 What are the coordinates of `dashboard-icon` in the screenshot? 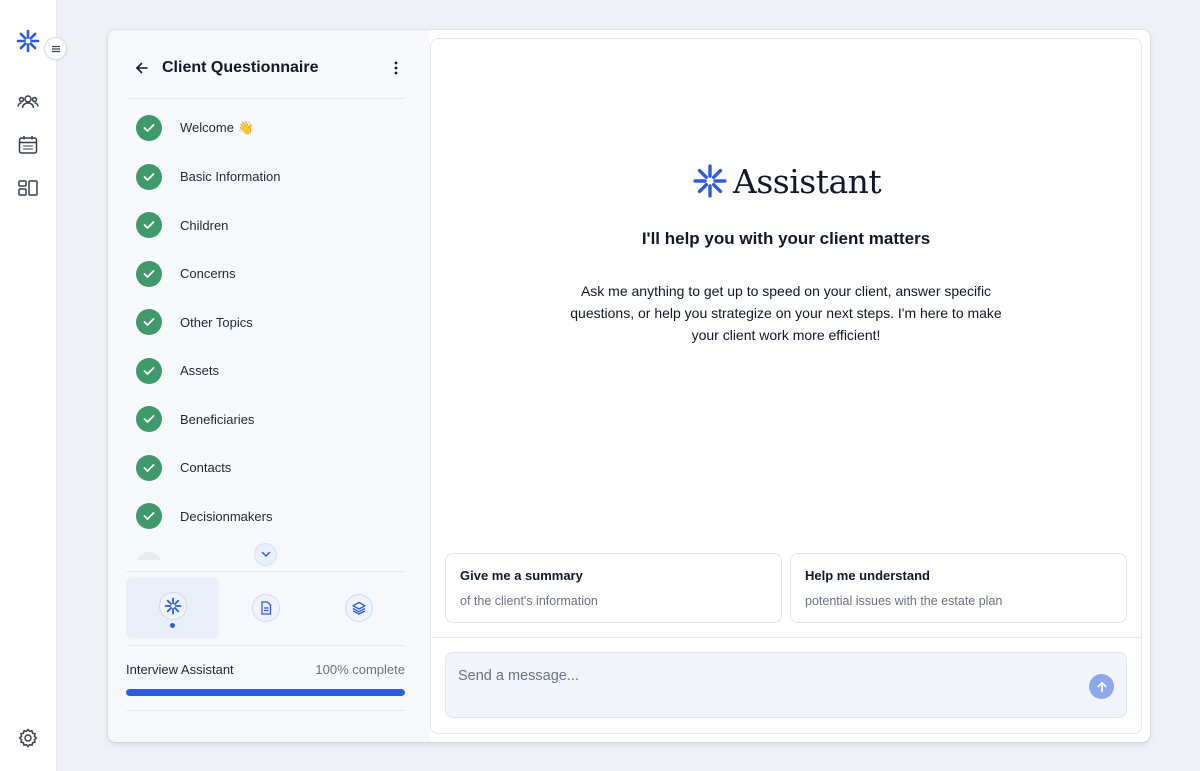 It's located at (28, 188).